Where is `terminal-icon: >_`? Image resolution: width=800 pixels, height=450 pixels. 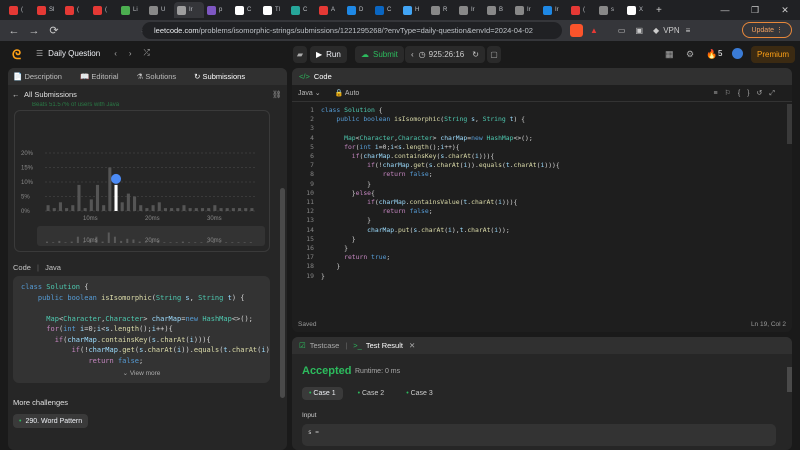
terminal-icon: >_ is located at coordinates (357, 345).